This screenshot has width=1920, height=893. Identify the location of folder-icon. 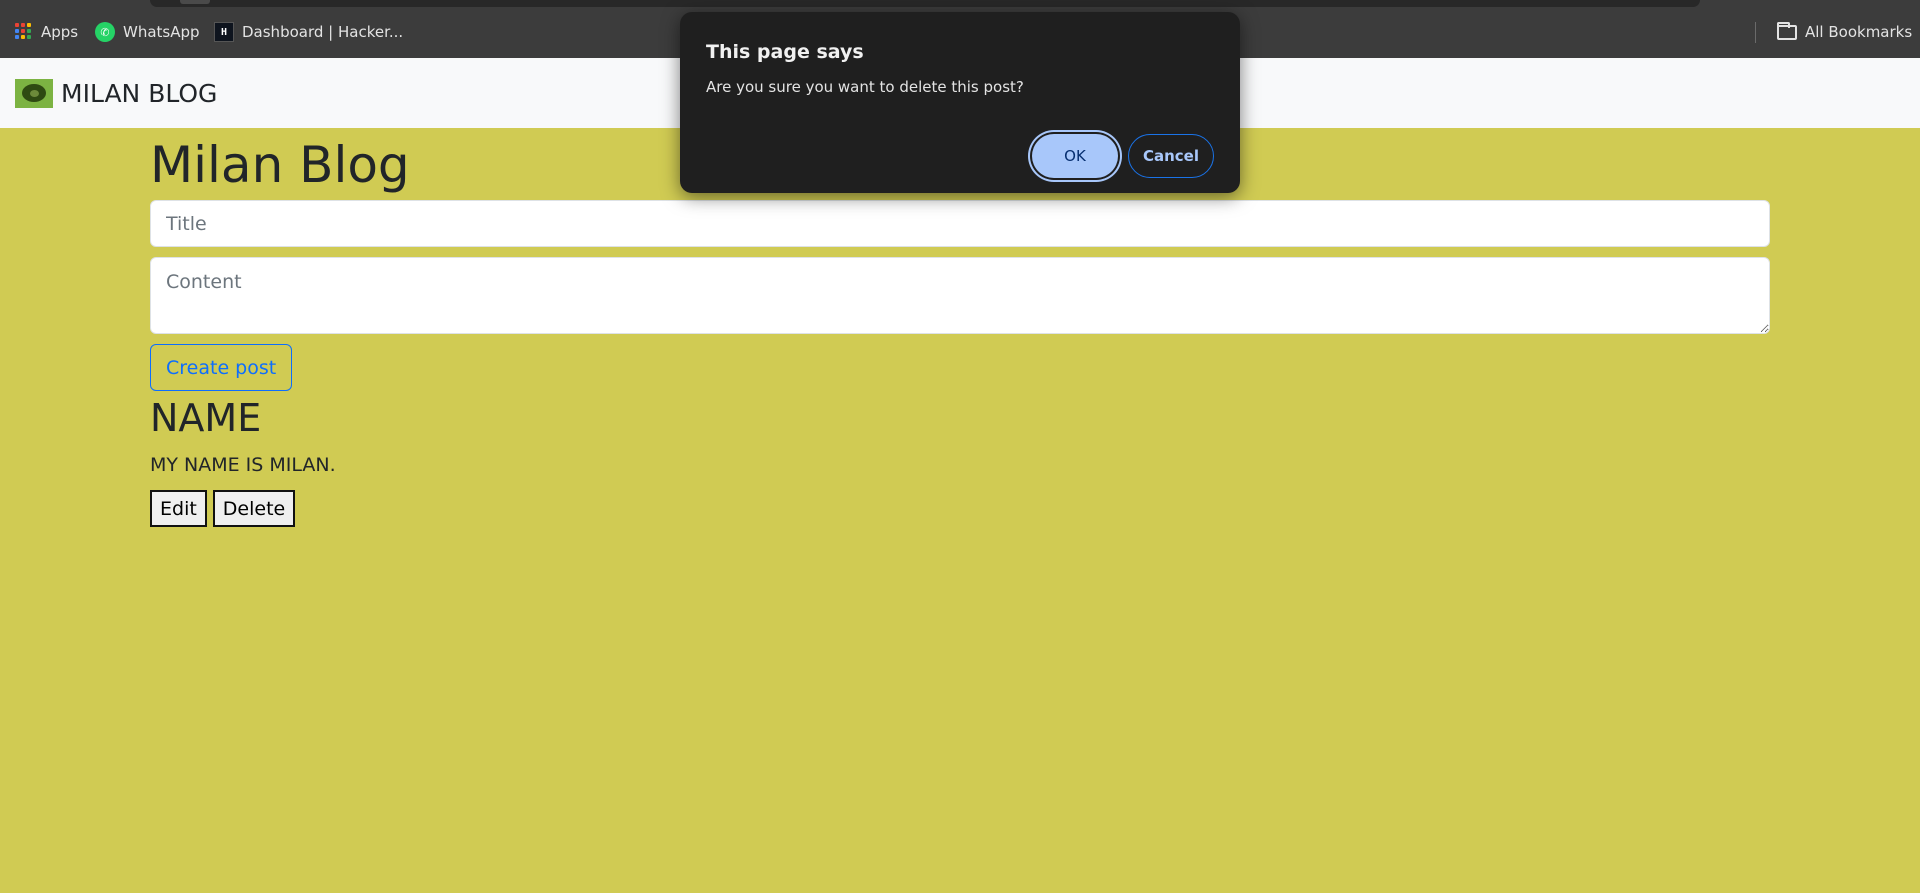
(1787, 30).